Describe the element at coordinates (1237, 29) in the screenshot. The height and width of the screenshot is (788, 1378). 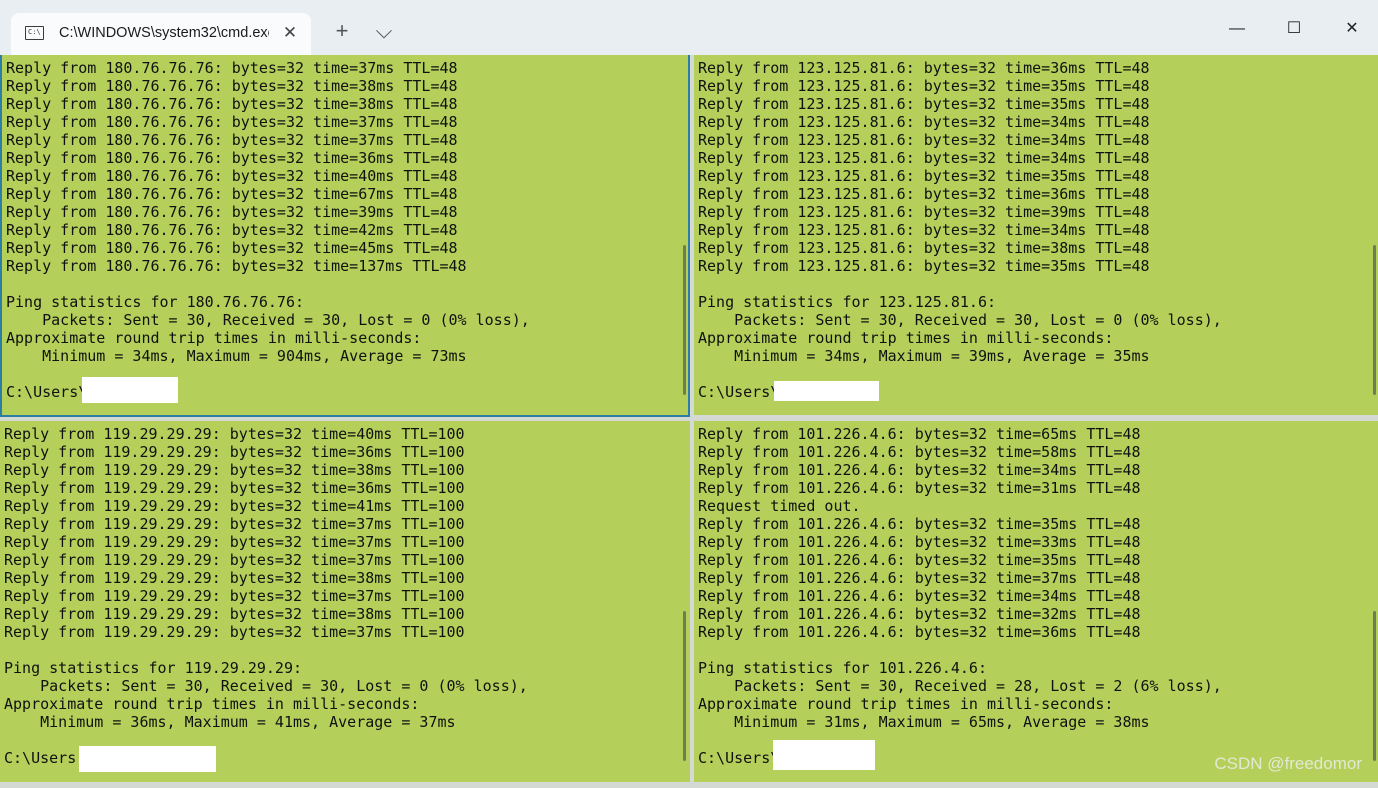
I see `minimize-button: —` at that location.